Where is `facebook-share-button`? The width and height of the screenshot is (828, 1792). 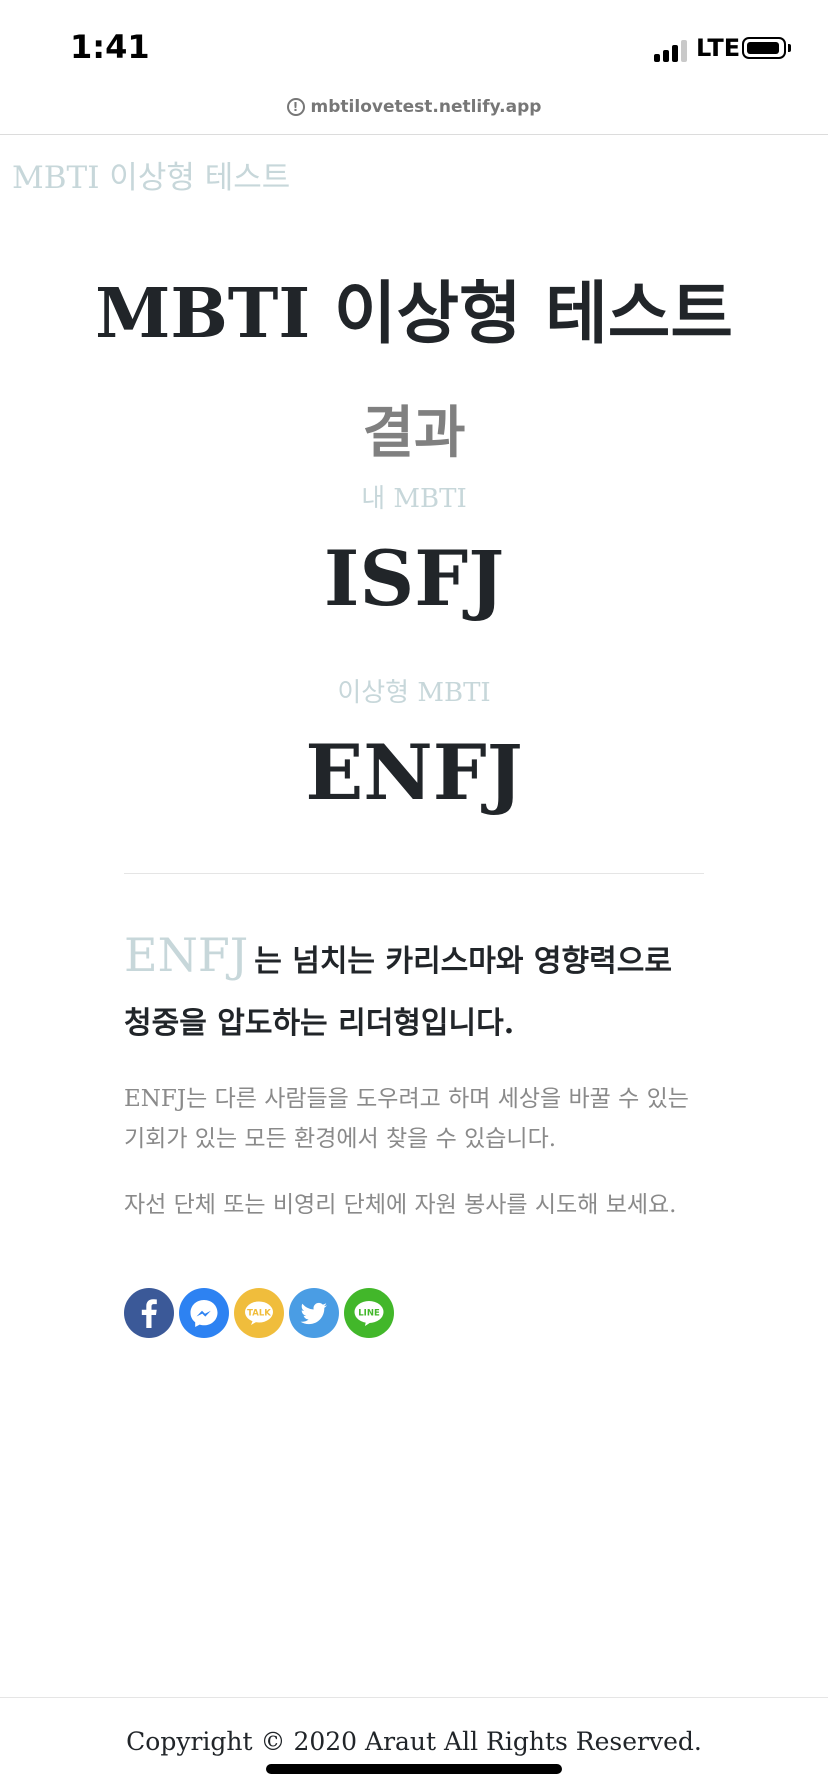
facebook-share-button is located at coordinates (149, 1313).